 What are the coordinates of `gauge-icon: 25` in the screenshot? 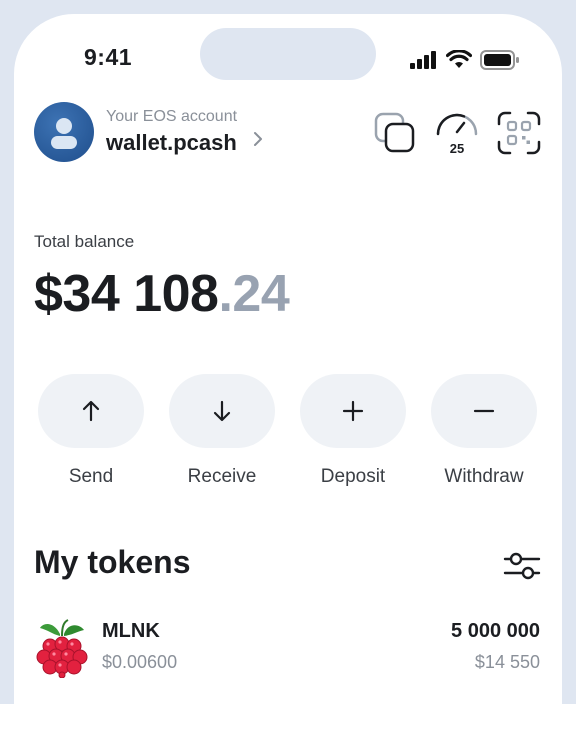 It's located at (457, 134).